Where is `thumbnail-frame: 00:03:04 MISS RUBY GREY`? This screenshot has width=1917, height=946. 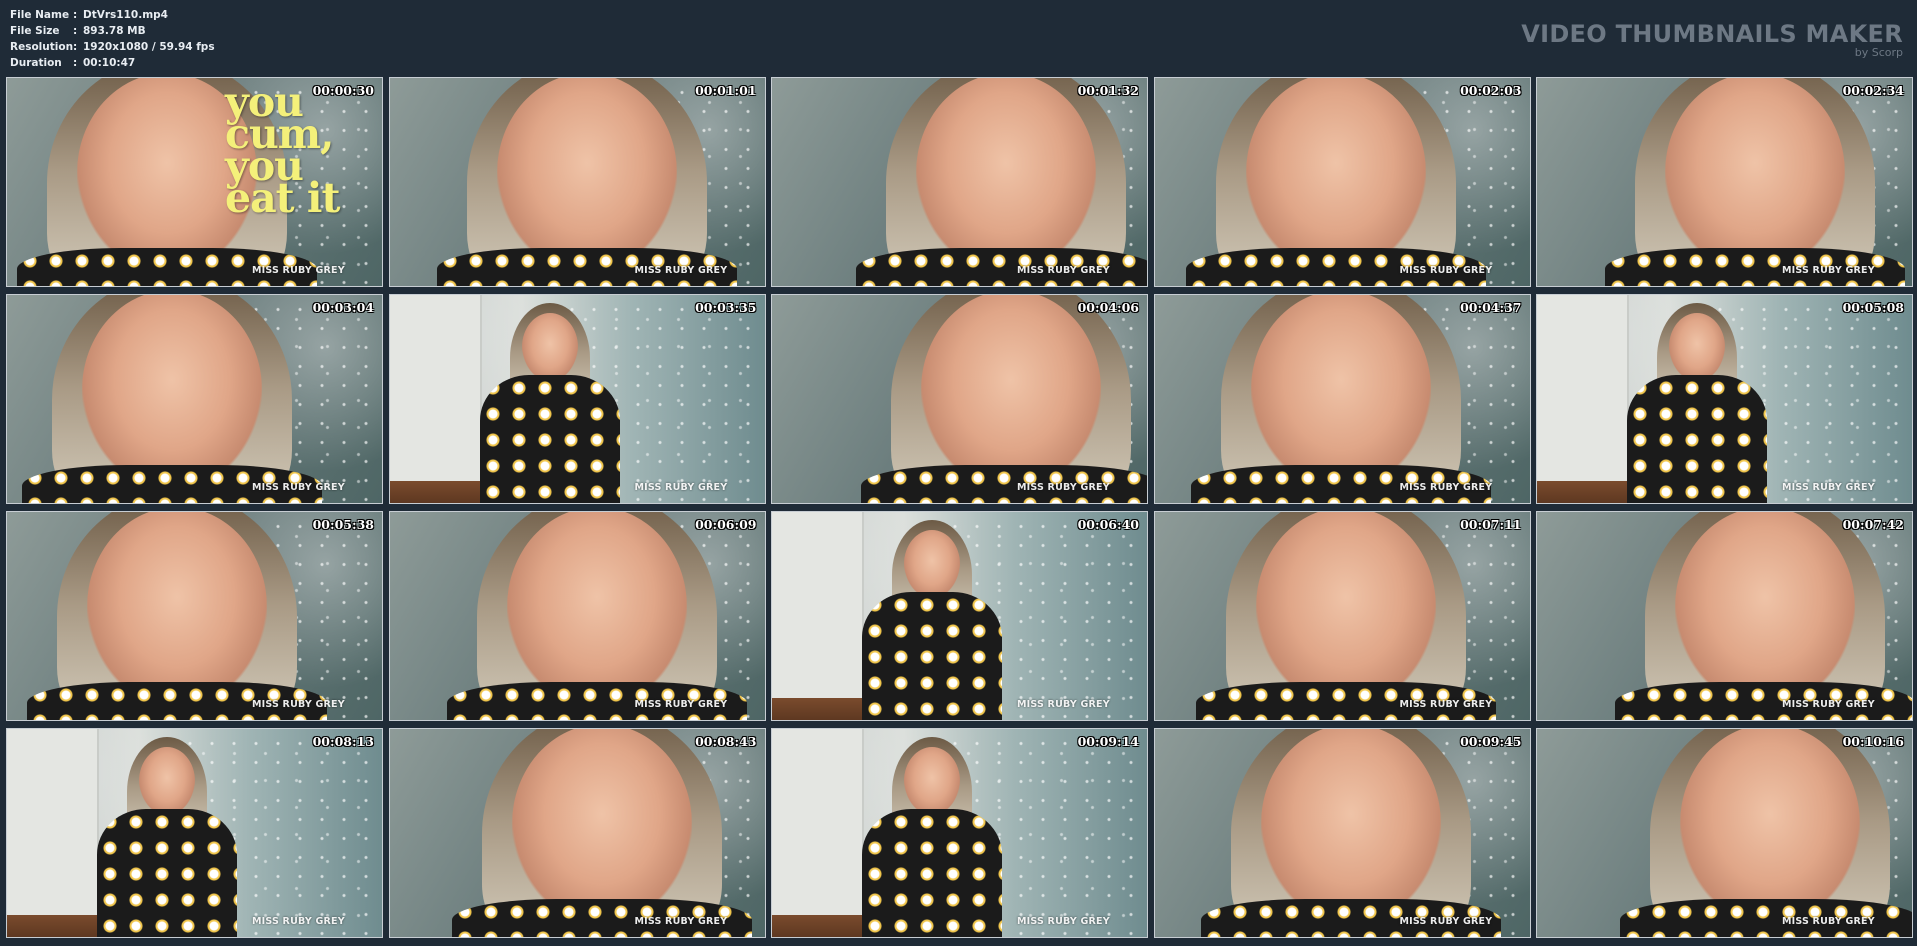 thumbnail-frame: 00:03:04 MISS RUBY GREY is located at coordinates (194, 399).